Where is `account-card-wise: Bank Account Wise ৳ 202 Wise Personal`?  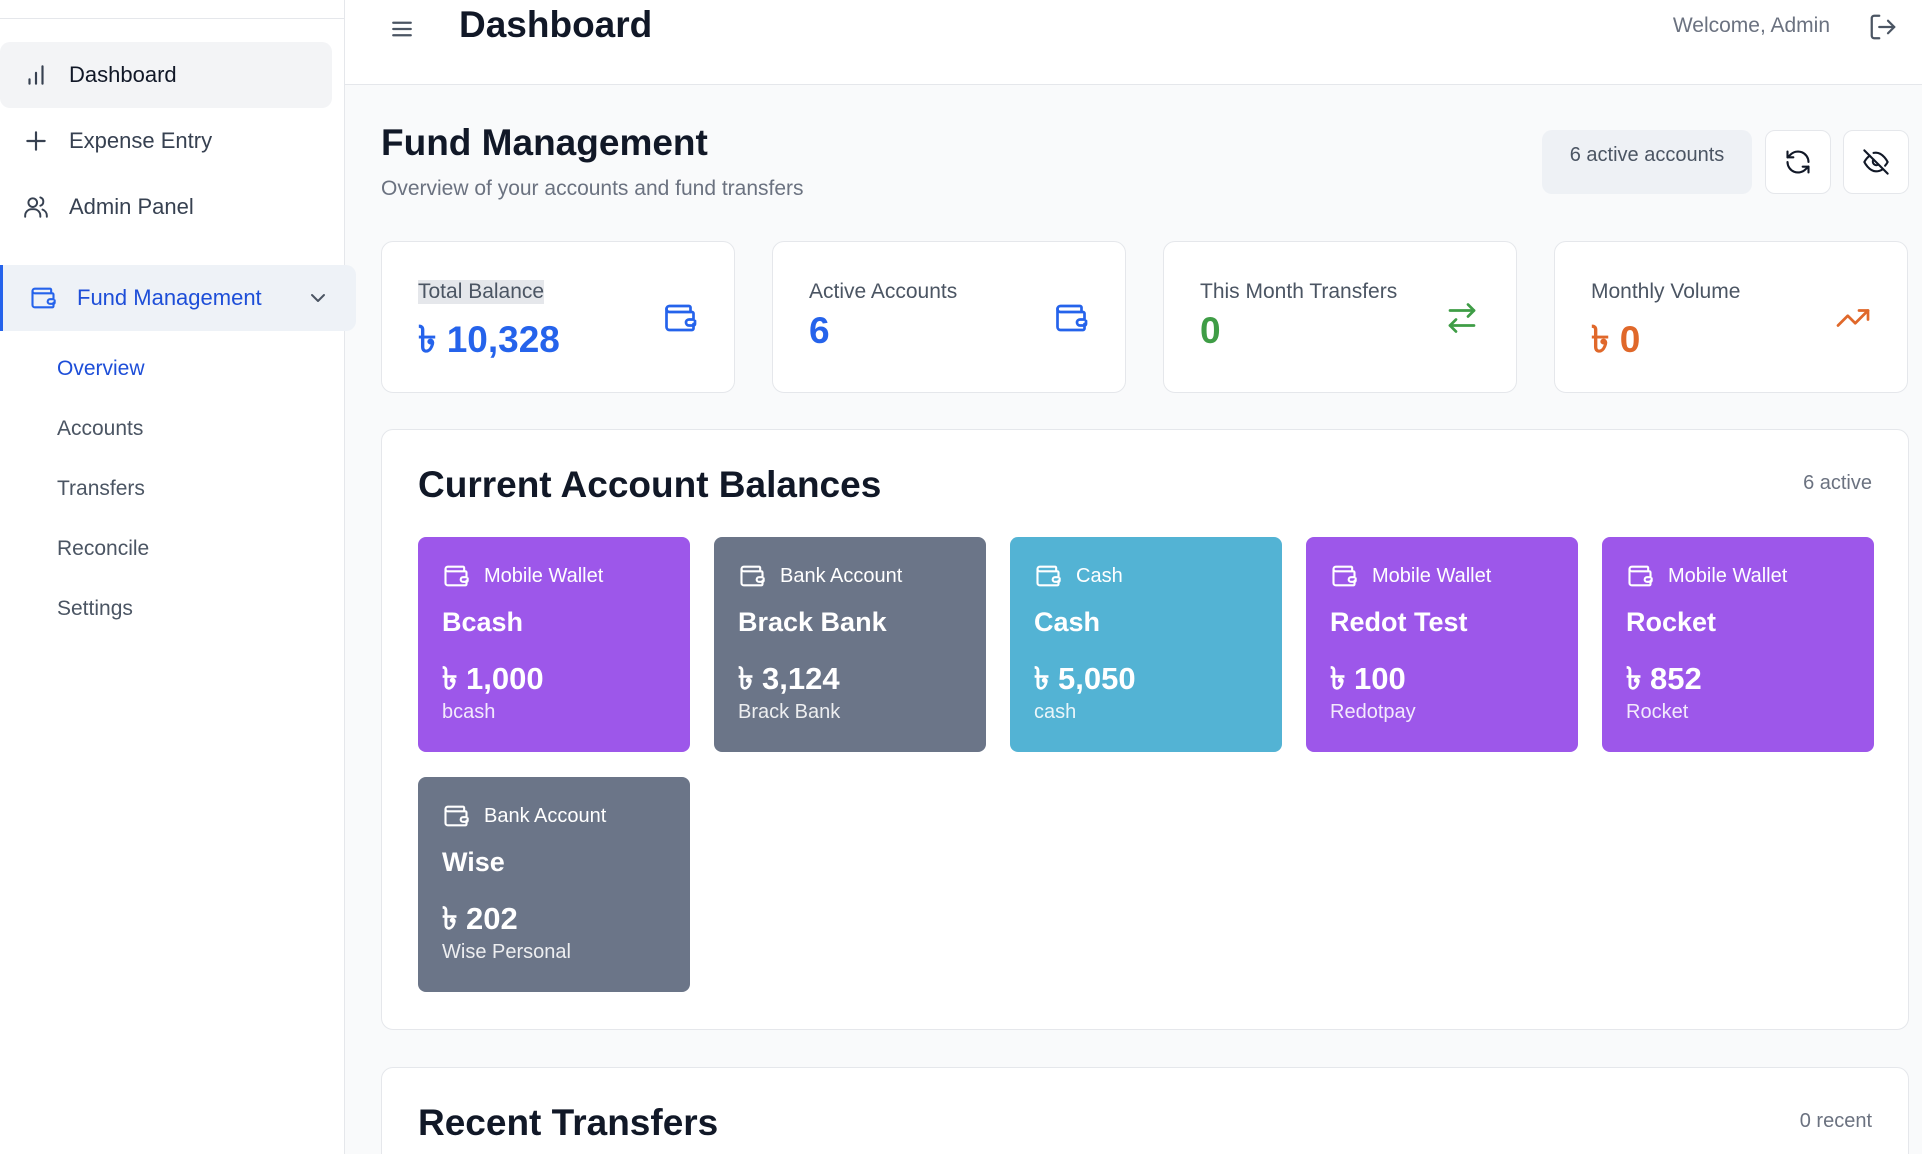
account-card-wise: Bank Account Wise ৳ 202 Wise Personal is located at coordinates (554, 884).